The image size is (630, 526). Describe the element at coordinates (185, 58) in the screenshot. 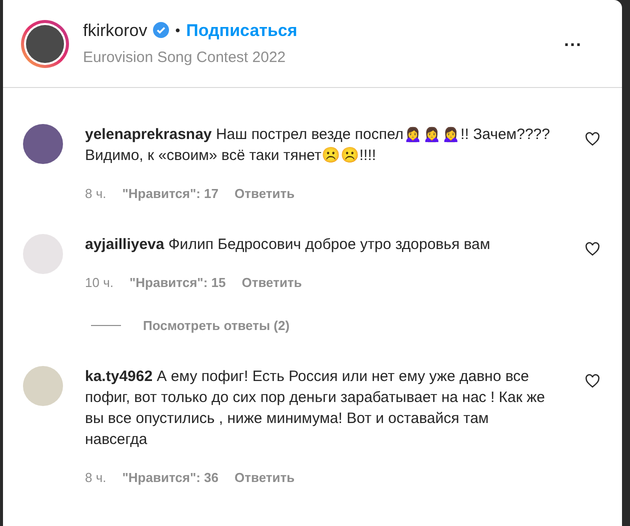

I see `location-text: Eurovision Song Contest 2022` at that location.